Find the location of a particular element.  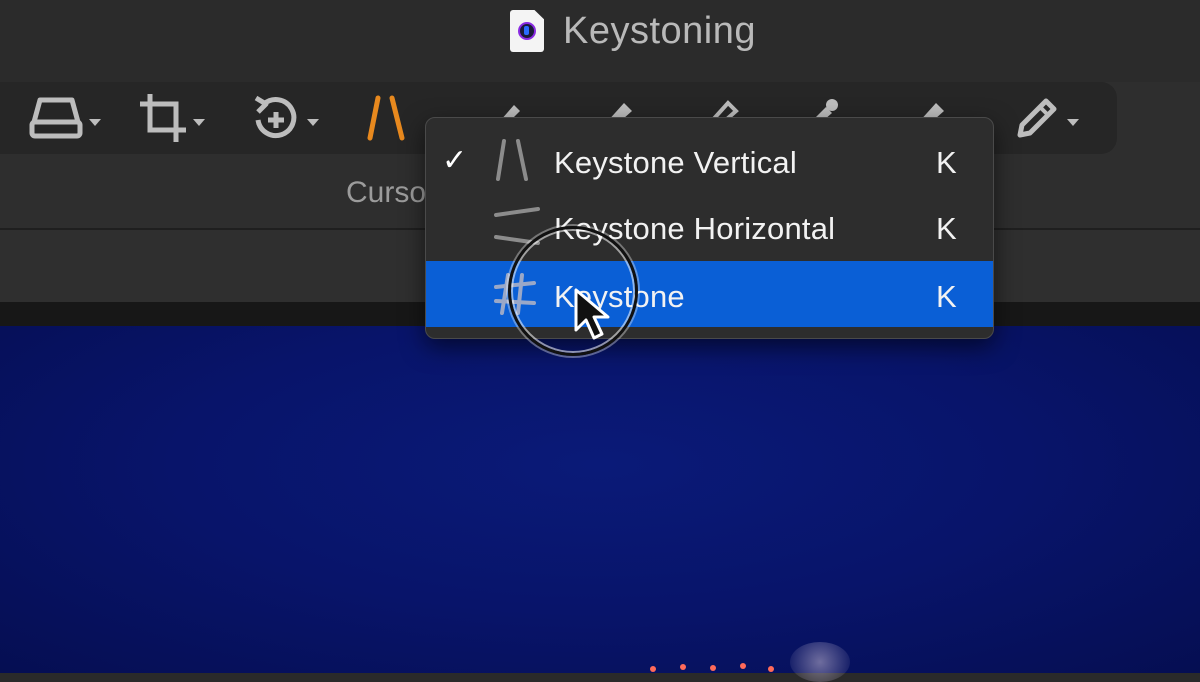

title-bar: Keystoning is located at coordinates (600, 41).